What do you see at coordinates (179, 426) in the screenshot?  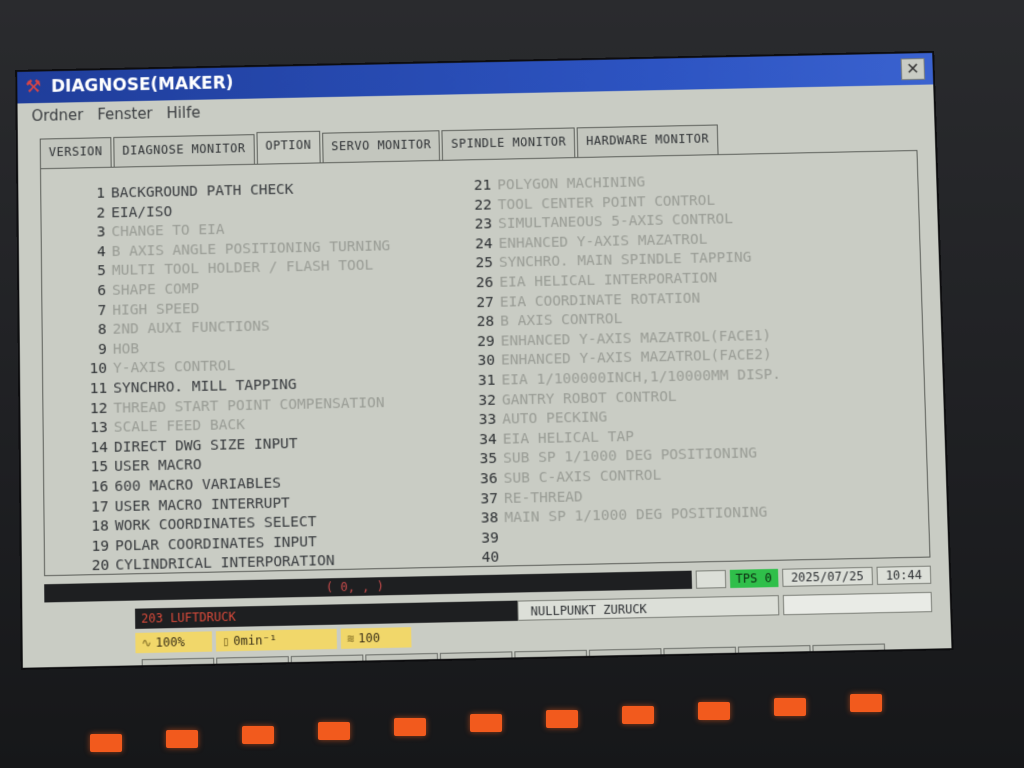 I see `option-label: SCALE FEED BACK` at bounding box center [179, 426].